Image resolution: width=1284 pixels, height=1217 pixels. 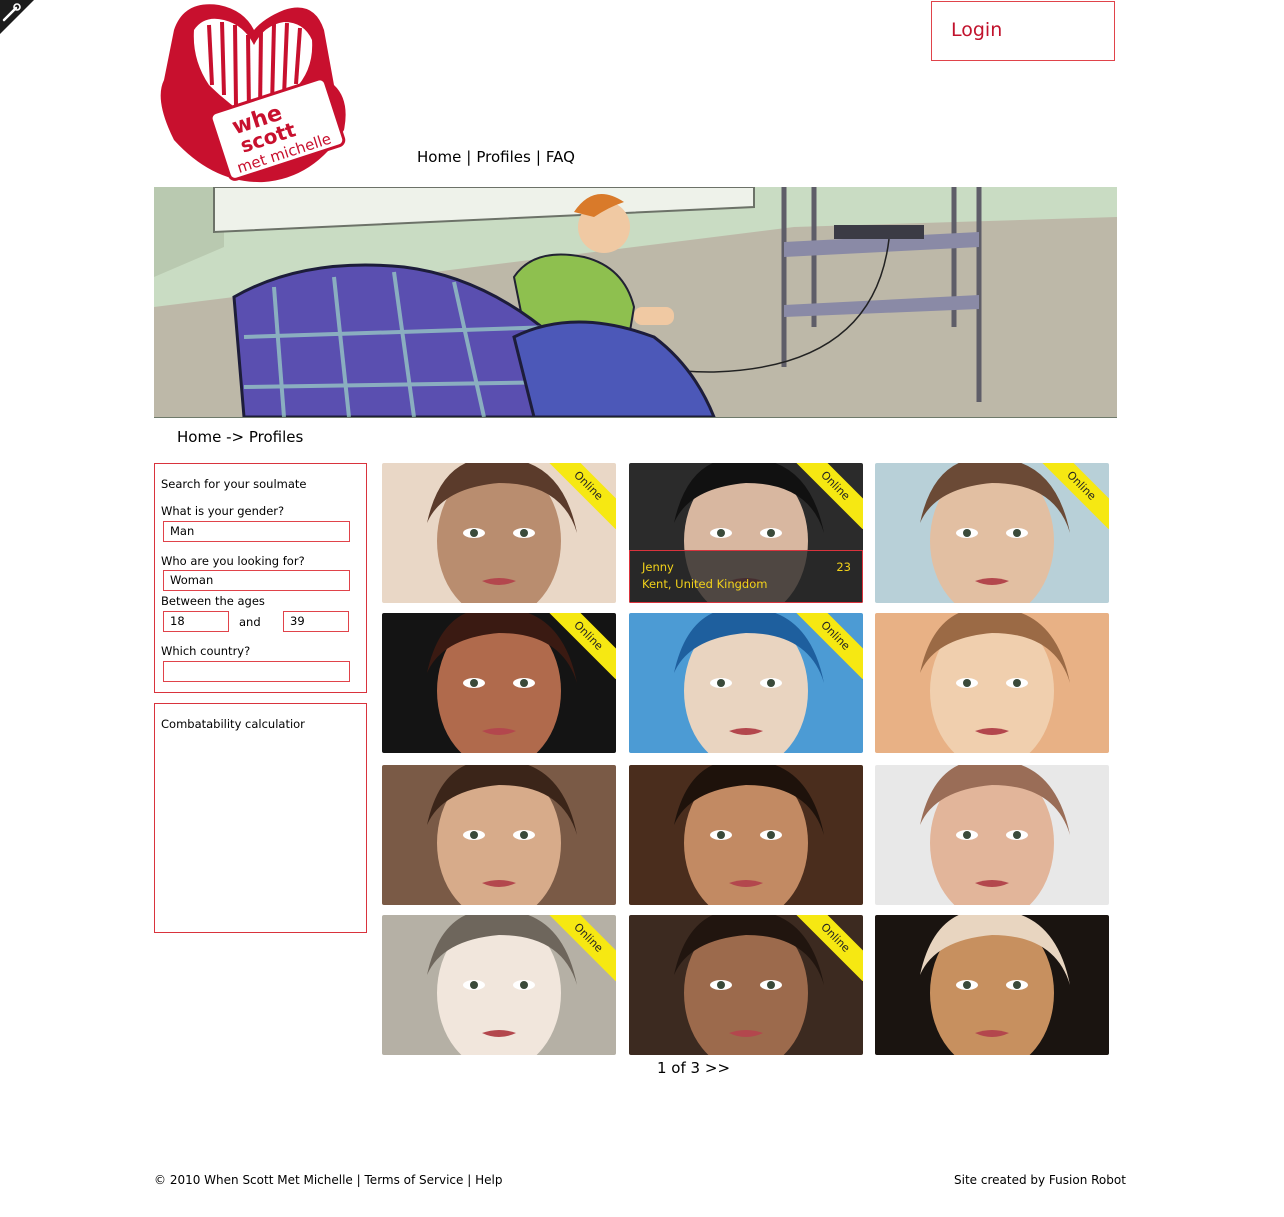 What do you see at coordinates (717, 1068) in the screenshot?
I see `next-page-link: >>` at bounding box center [717, 1068].